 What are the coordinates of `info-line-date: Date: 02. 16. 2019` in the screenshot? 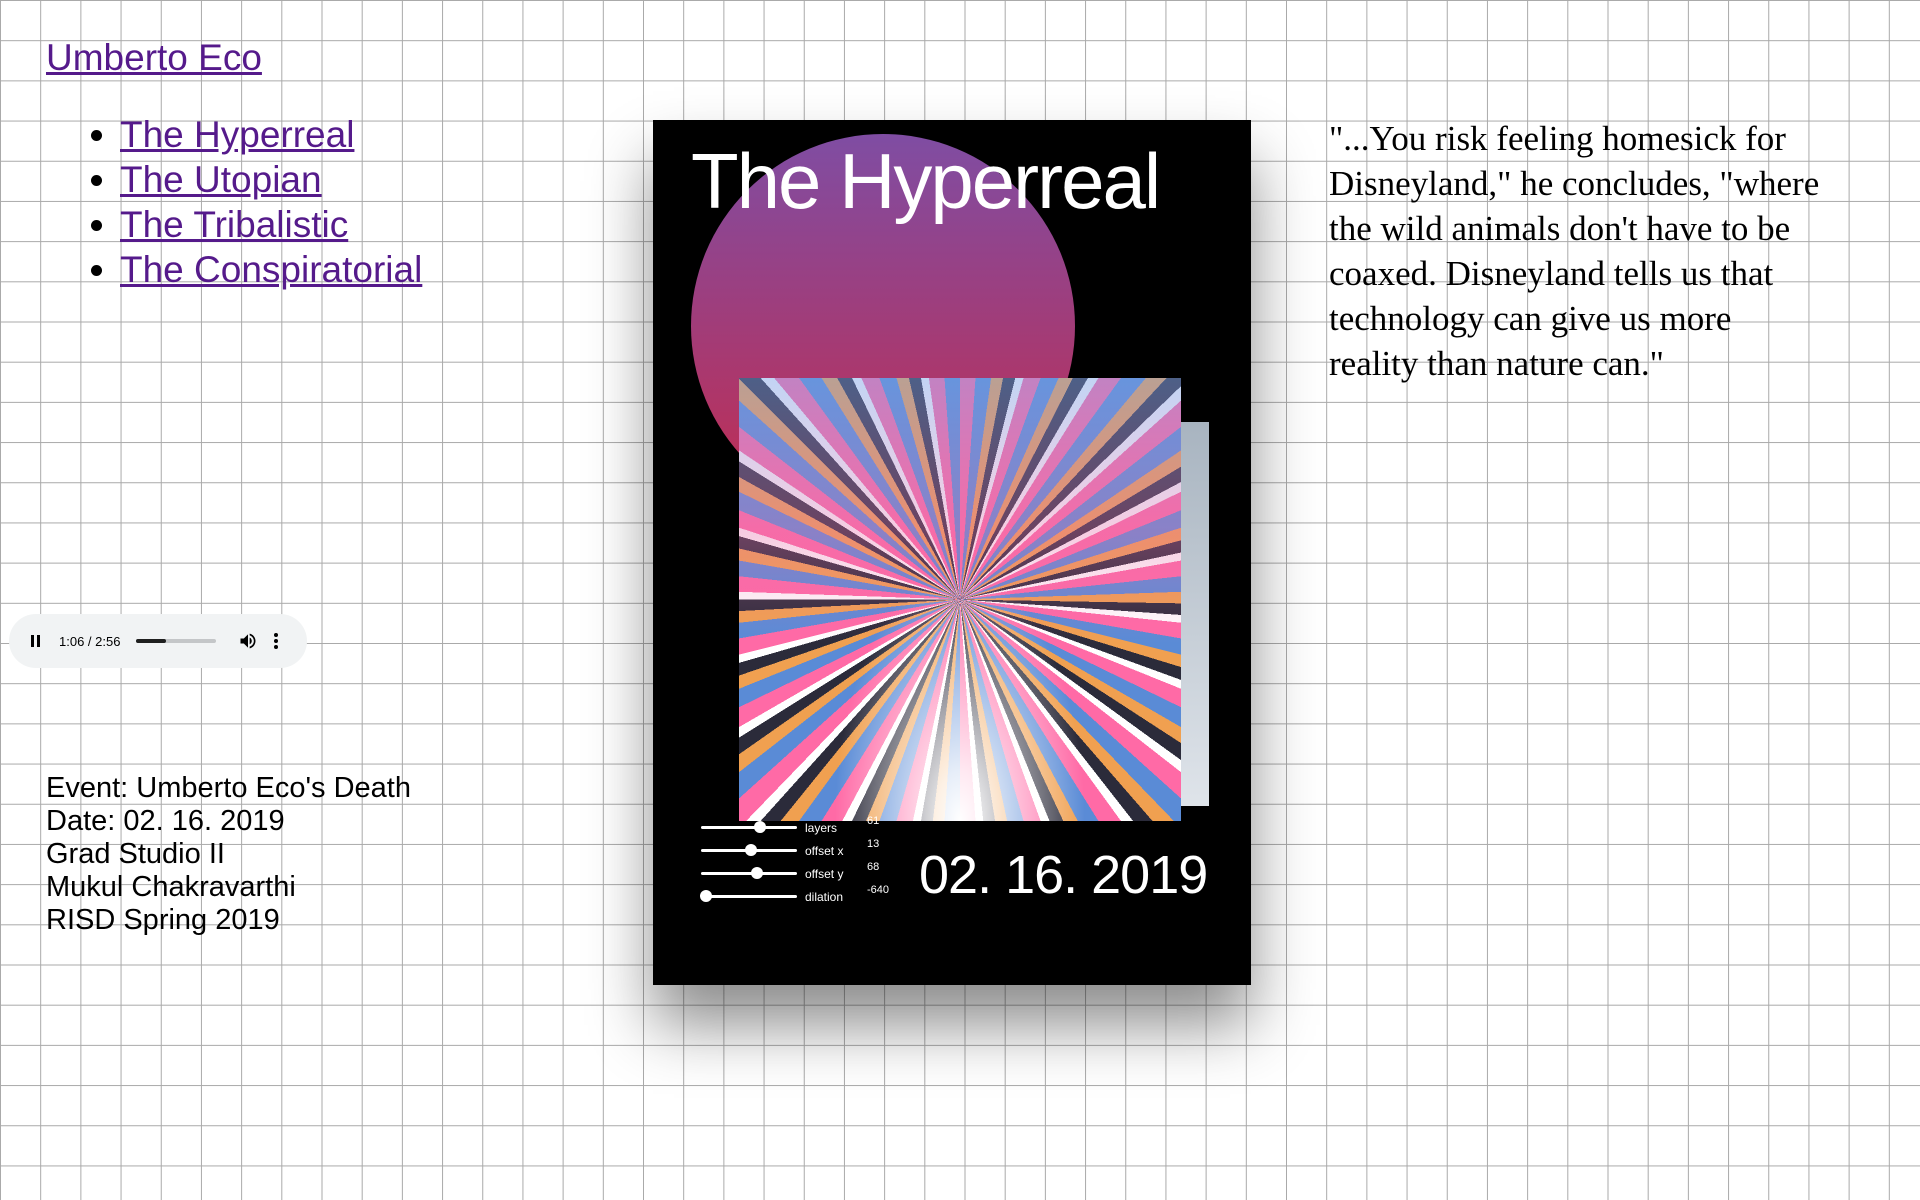 It's located at (165, 821).